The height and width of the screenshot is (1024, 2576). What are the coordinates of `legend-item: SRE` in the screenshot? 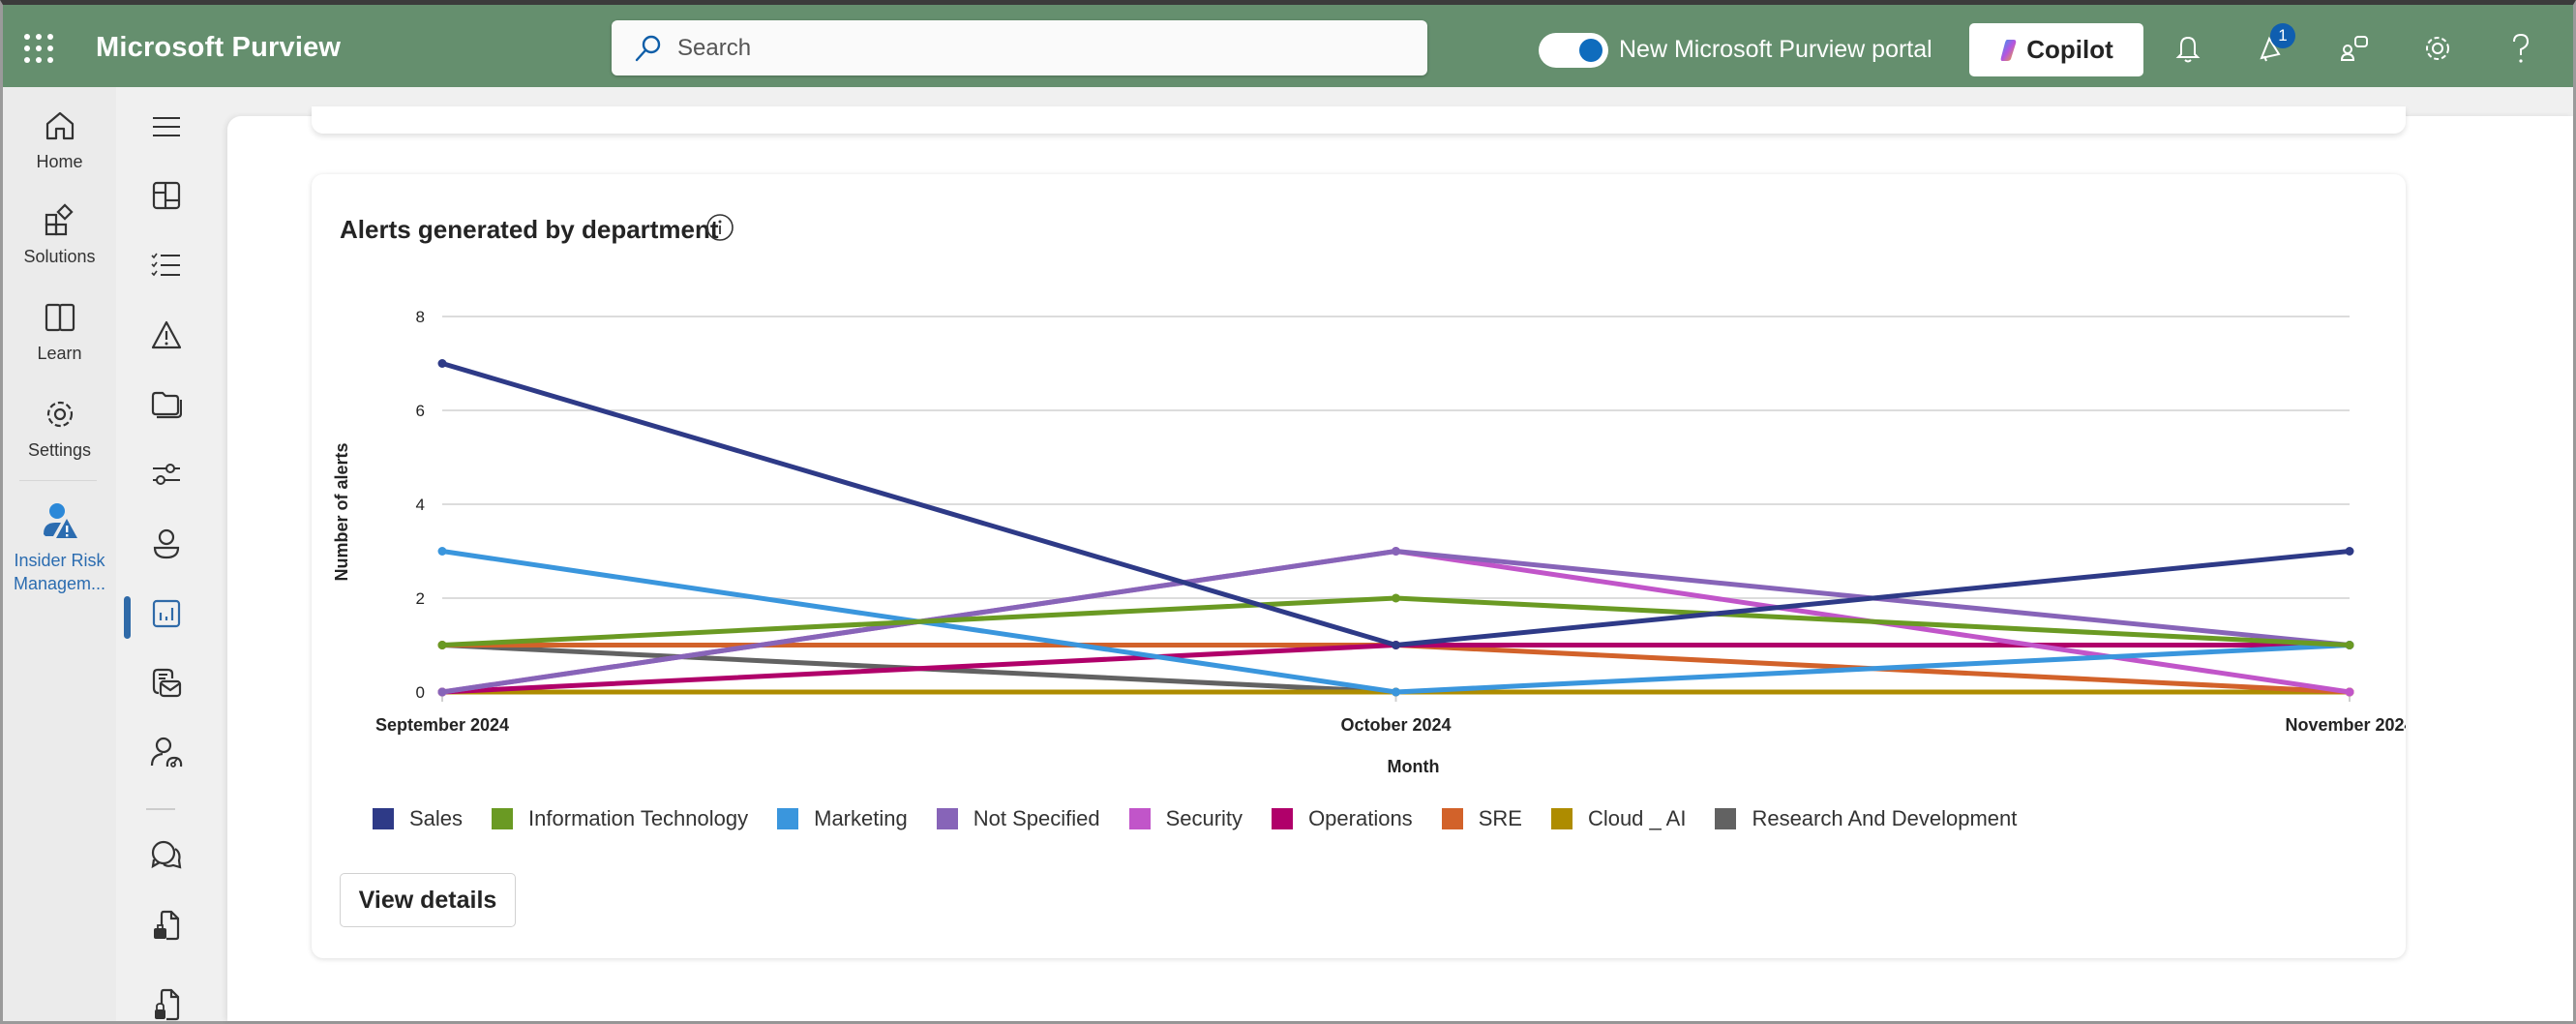 It's located at (1481, 818).